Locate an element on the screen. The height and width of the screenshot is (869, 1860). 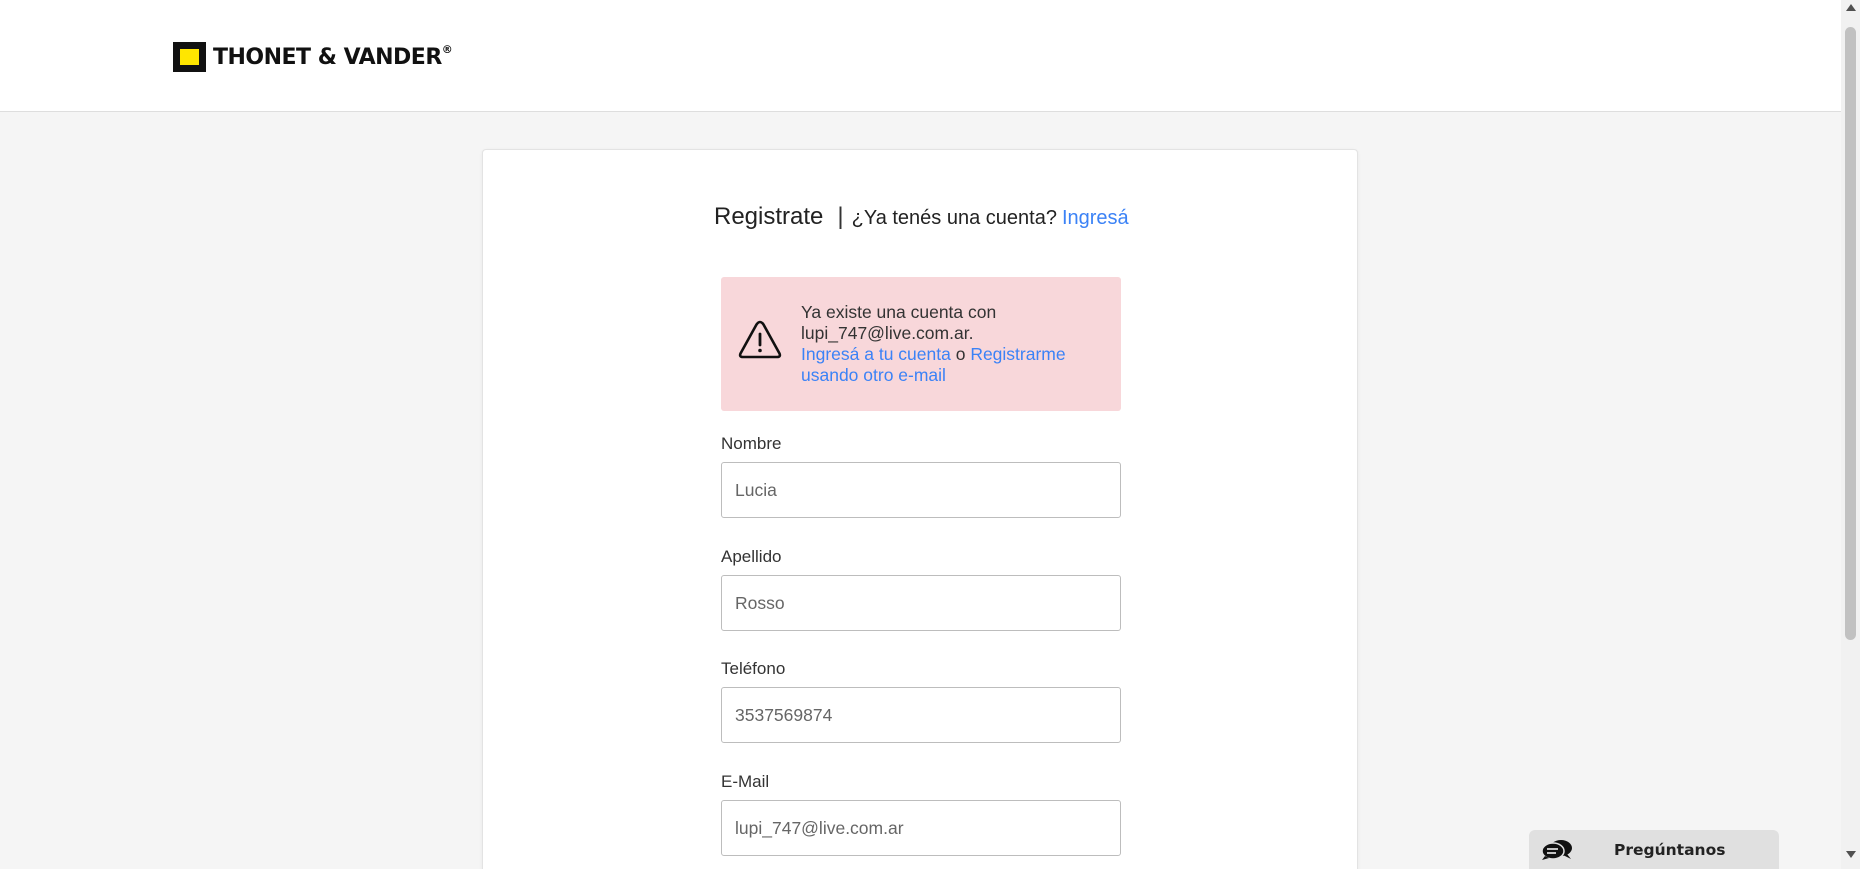
apellido-input is located at coordinates (921, 603).